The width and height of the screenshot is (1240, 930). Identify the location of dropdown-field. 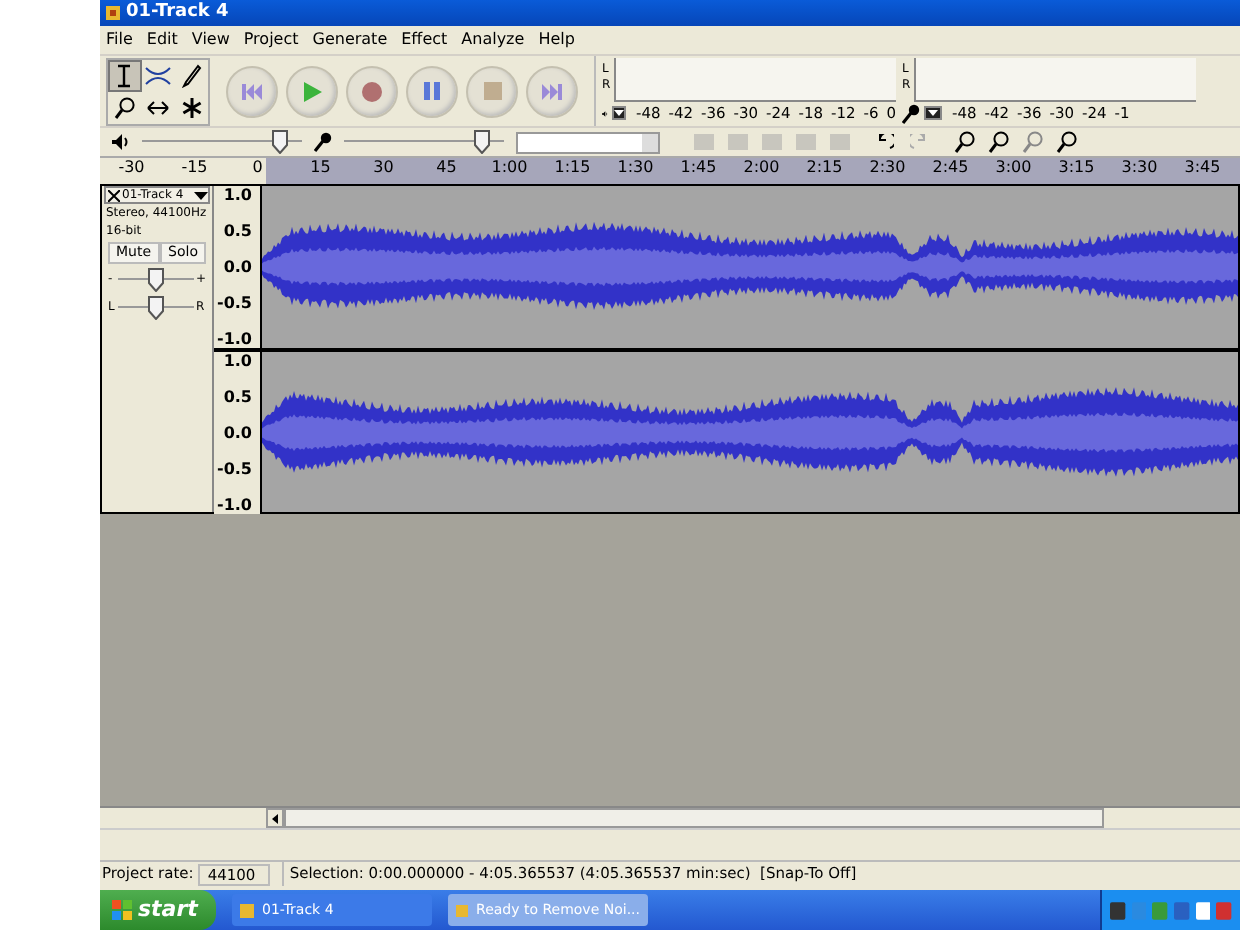
(588, 142).